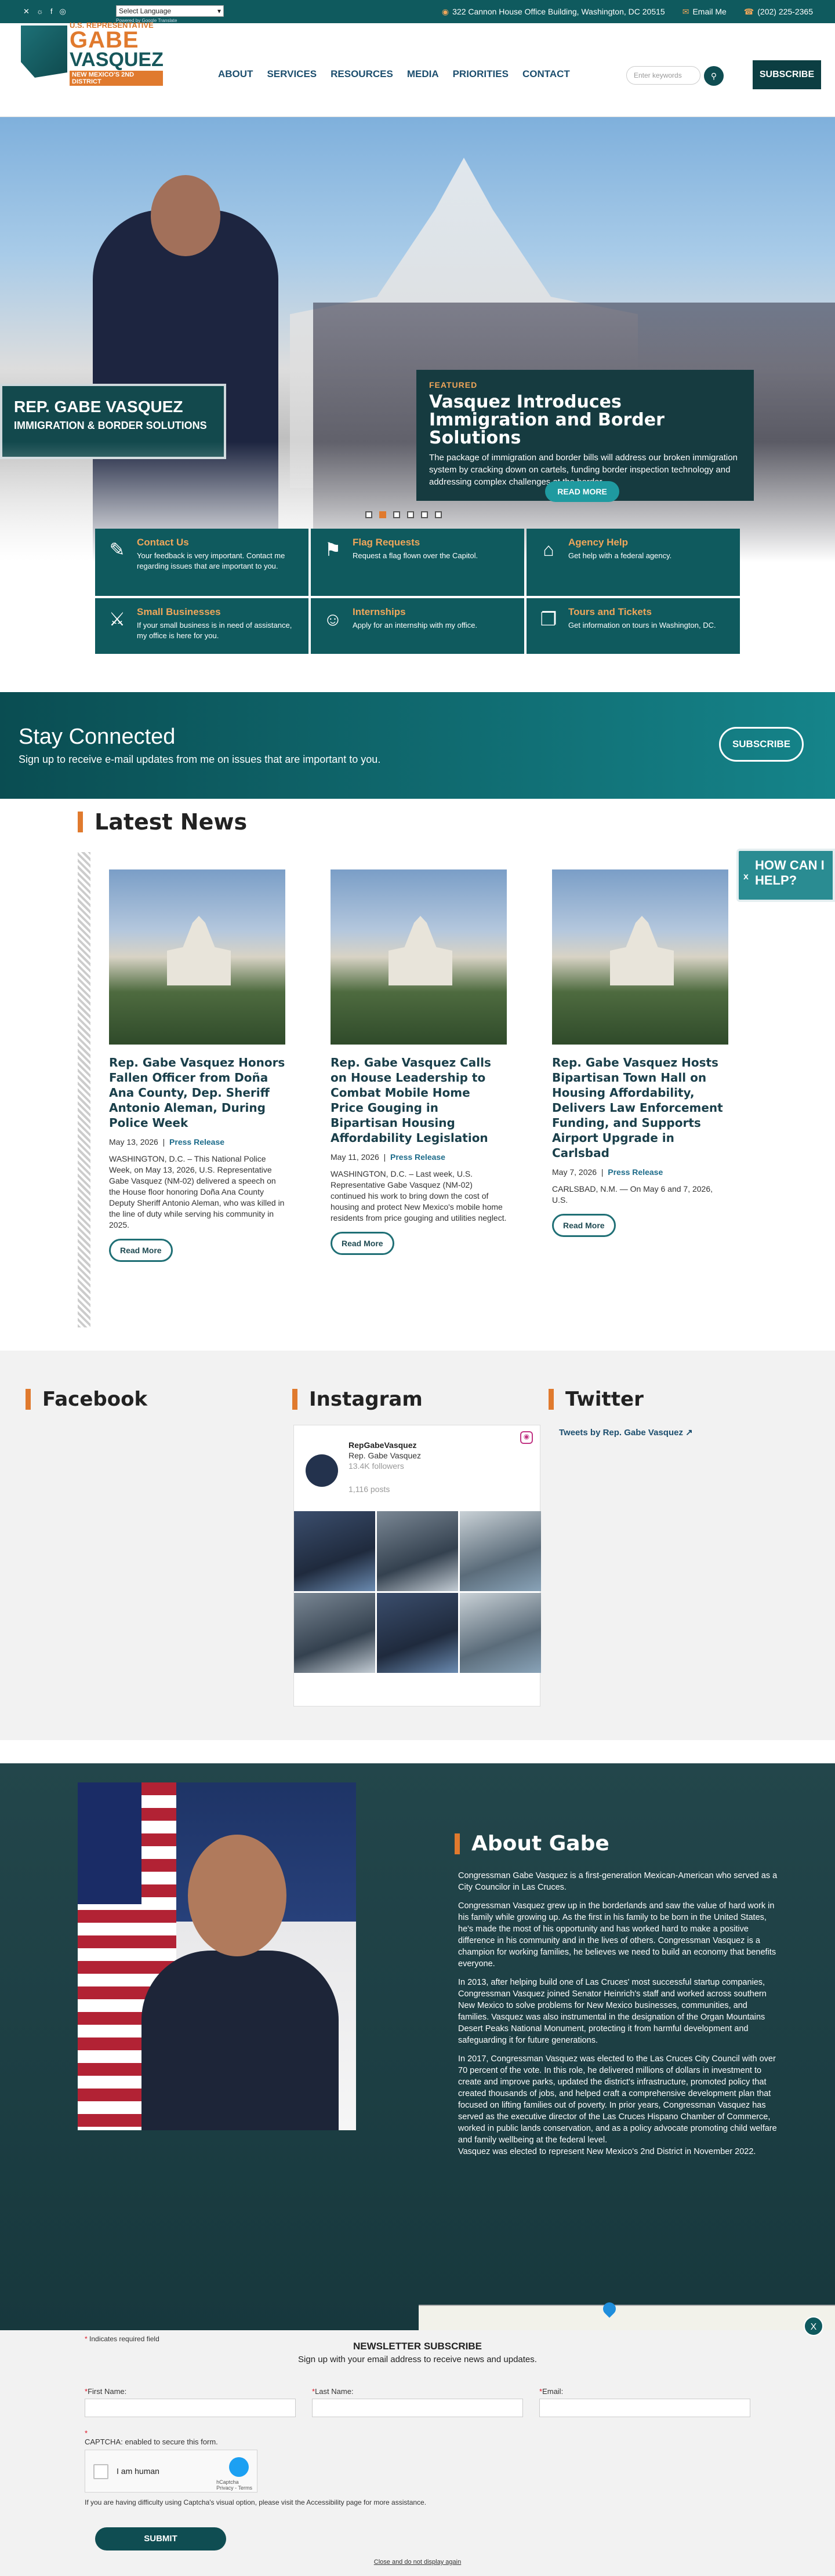 This screenshot has height=2576, width=835. Describe the element at coordinates (418, 2408) in the screenshot. I see `last-name-field` at that location.